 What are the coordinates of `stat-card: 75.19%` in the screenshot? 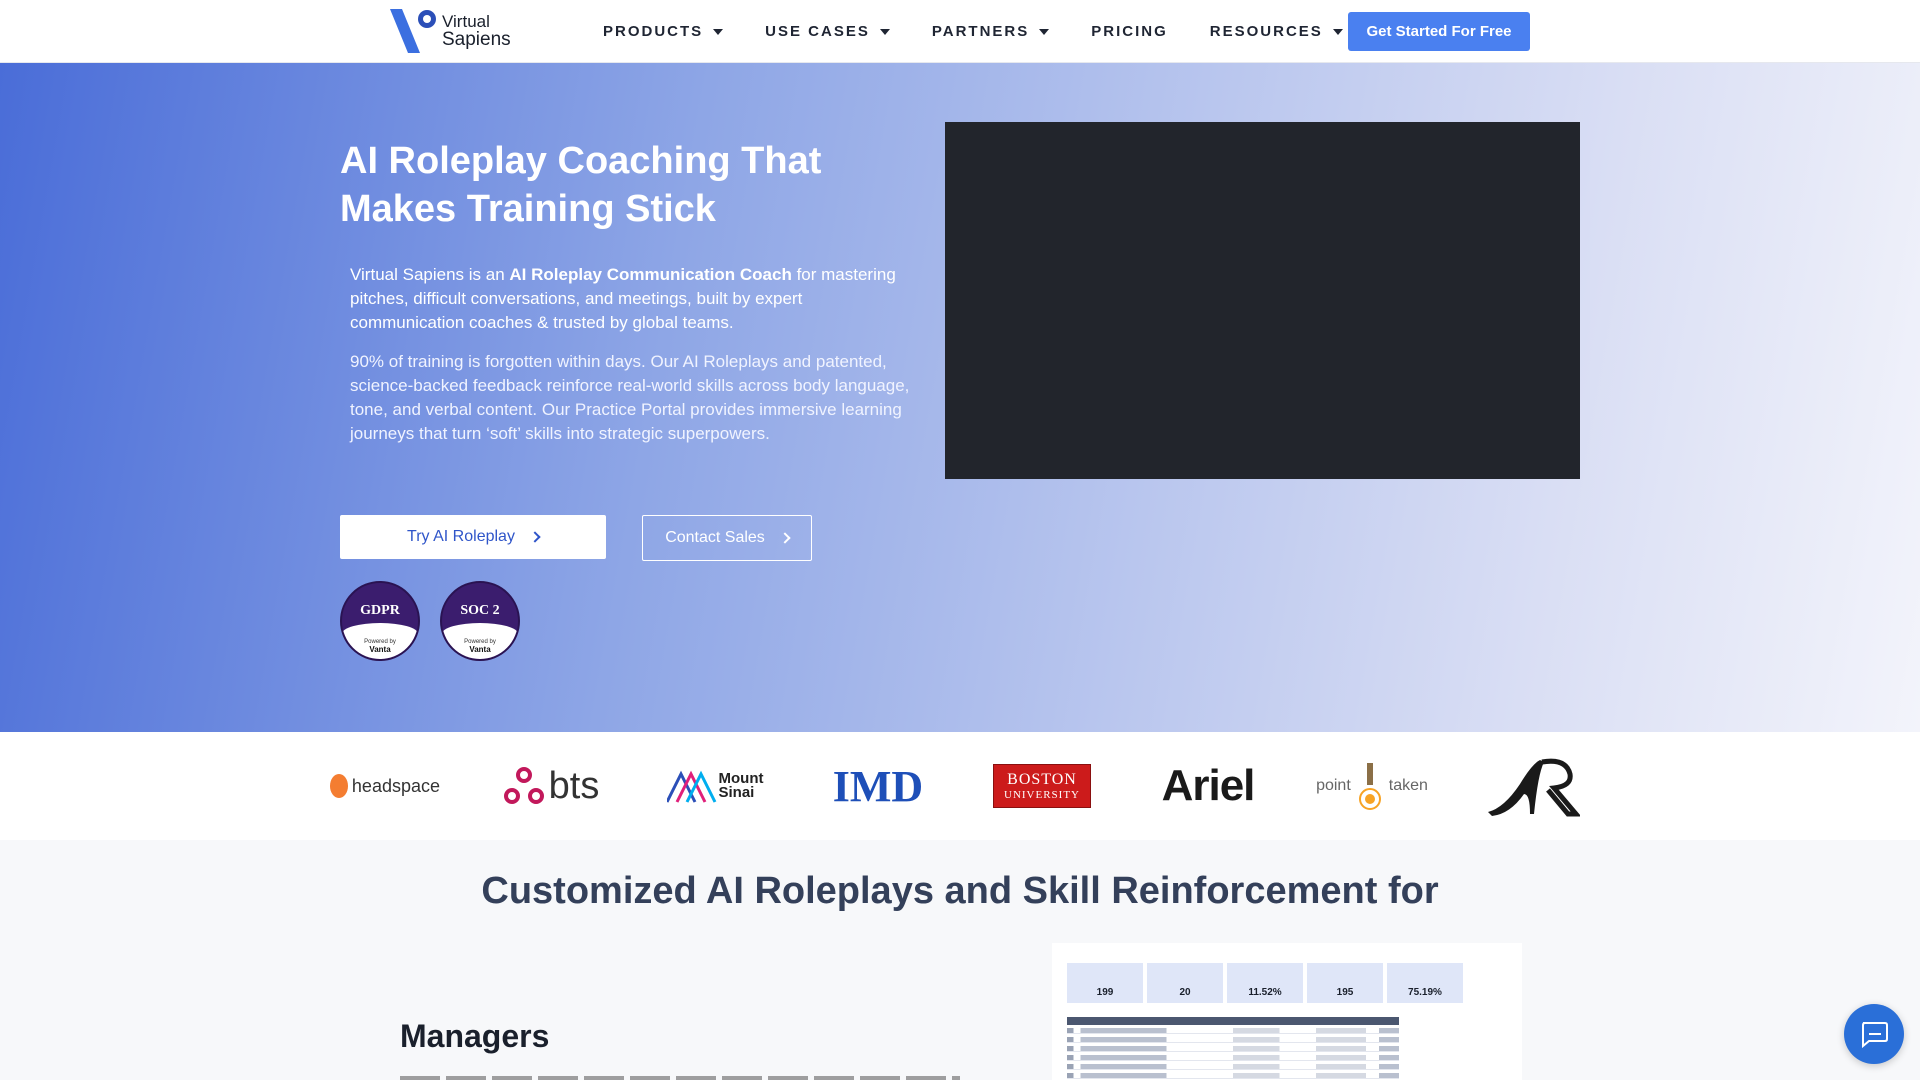 It's located at (1425, 983).